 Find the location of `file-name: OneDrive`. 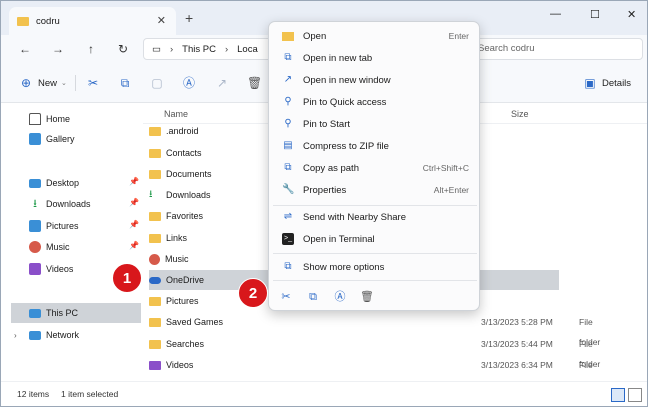

file-name: OneDrive is located at coordinates (185, 280).